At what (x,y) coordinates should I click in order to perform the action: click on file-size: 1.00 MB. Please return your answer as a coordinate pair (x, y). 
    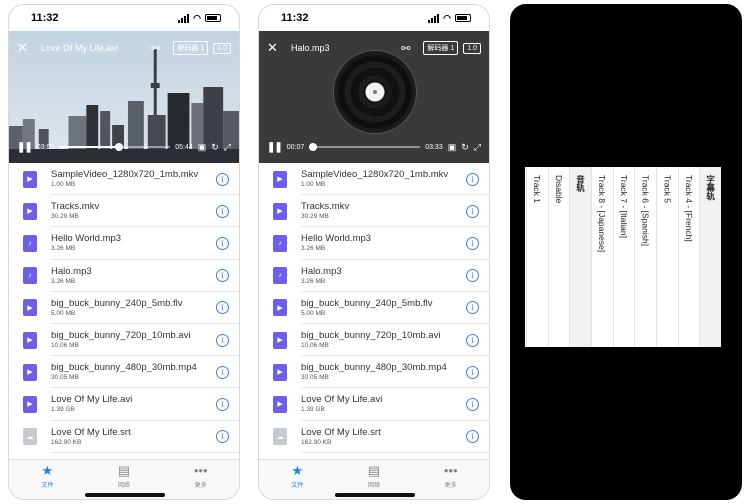
    Looking at the image, I should click on (63, 185).